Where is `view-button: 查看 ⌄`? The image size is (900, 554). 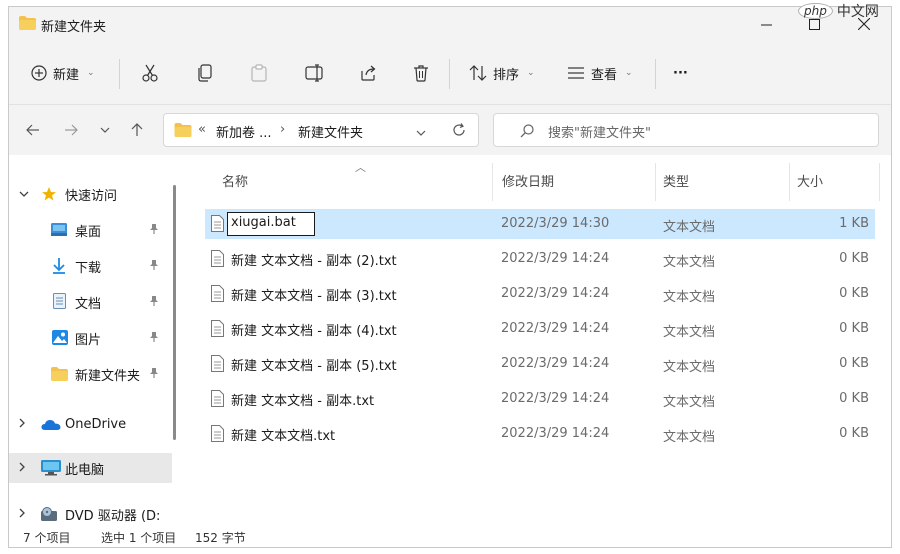
view-button: 查看 ⌄ is located at coordinates (600, 73).